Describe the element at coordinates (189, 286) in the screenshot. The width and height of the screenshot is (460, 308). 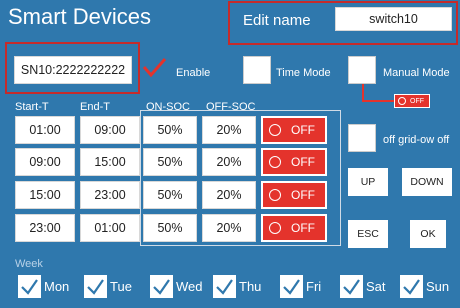
I see `day-wed-label: Wed` at that location.